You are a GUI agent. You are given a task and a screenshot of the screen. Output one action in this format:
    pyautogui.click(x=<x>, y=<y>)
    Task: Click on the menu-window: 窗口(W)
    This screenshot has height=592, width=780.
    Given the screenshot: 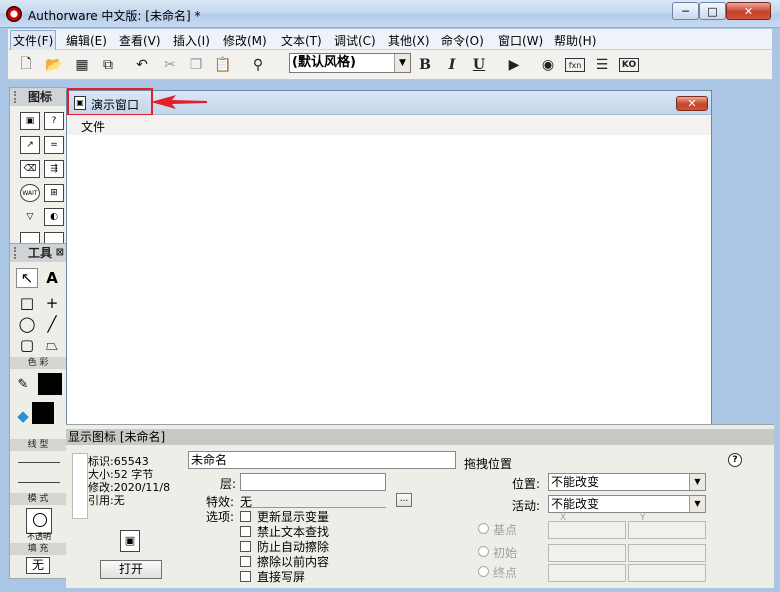 What is the action you would take?
    pyautogui.click(x=520, y=40)
    